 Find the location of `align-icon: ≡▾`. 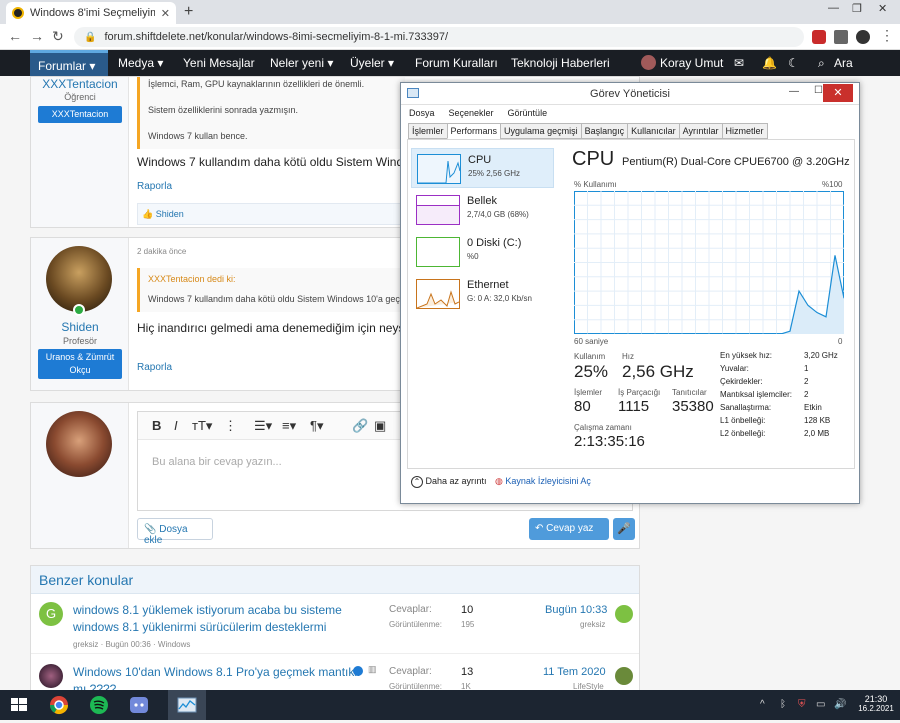

align-icon: ≡▾ is located at coordinates (289, 426).